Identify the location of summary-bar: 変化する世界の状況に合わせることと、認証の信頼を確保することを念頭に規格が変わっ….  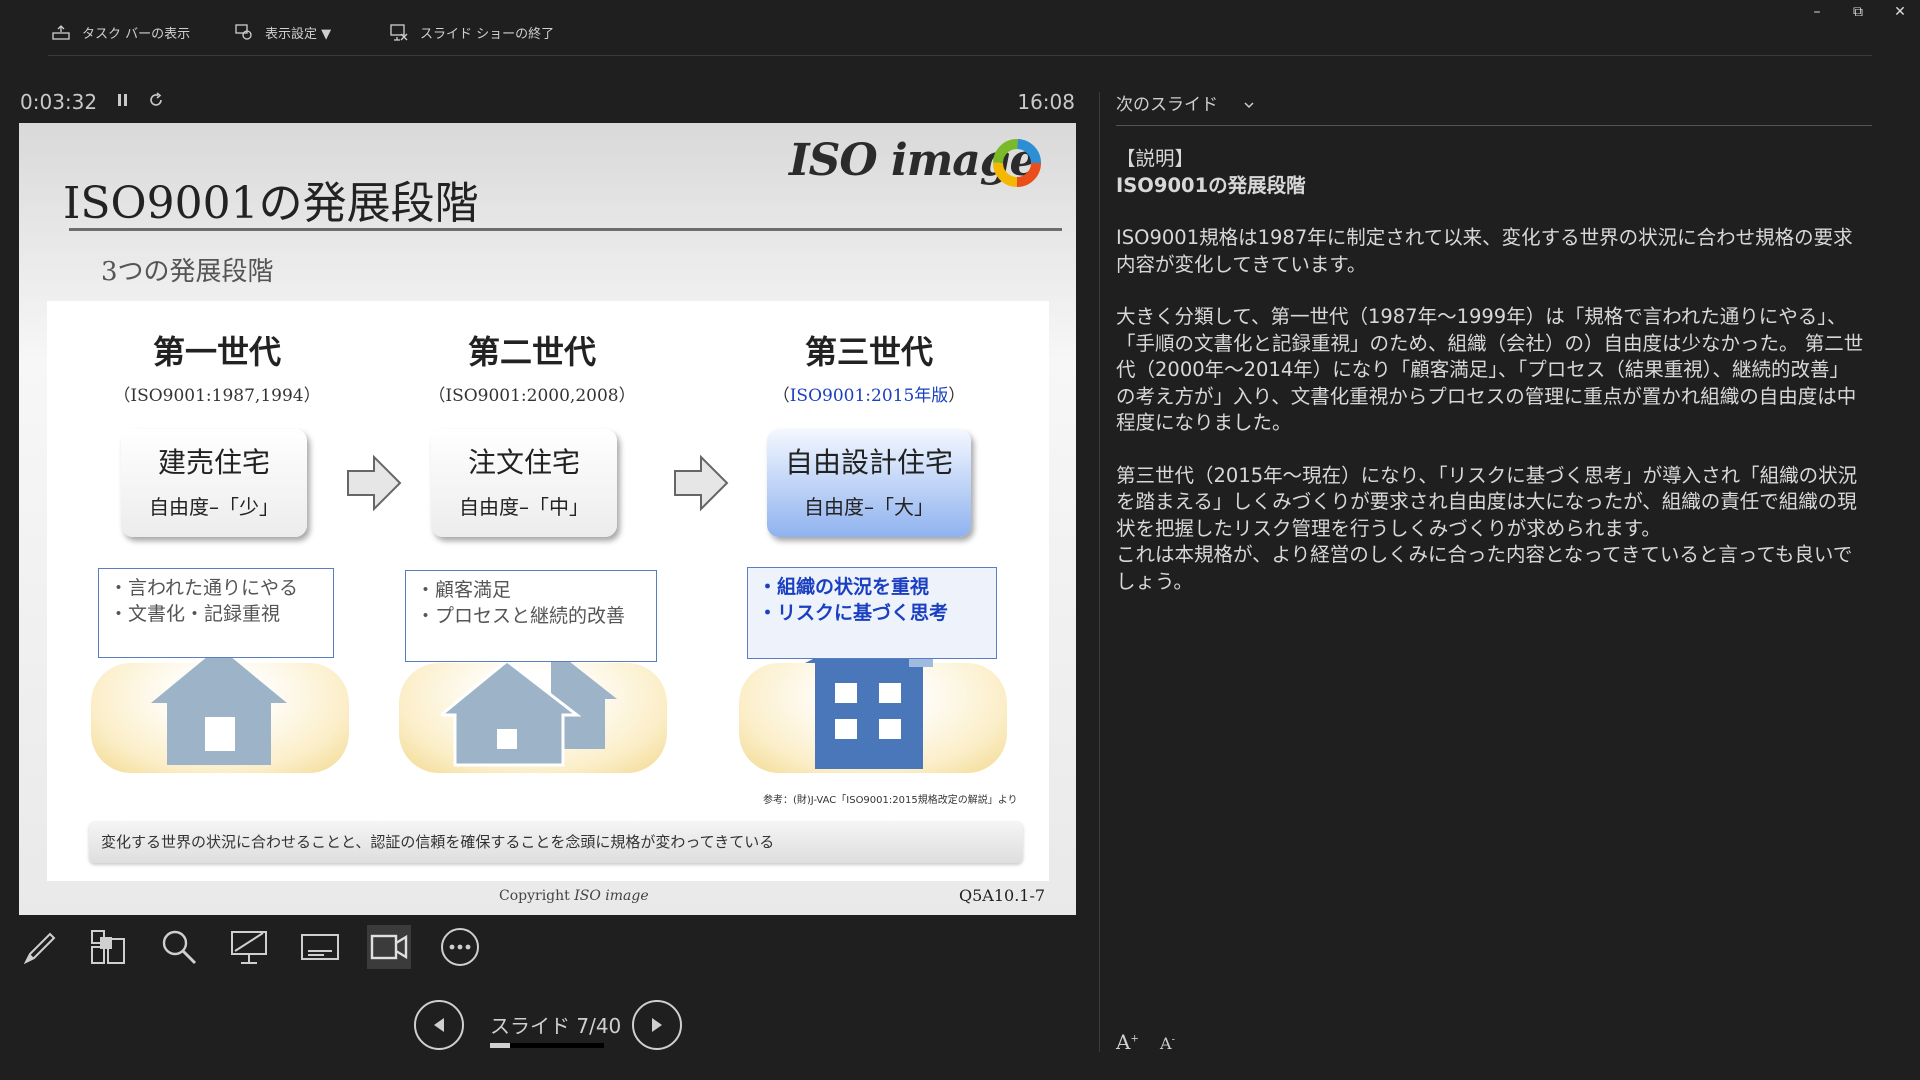
(556, 842).